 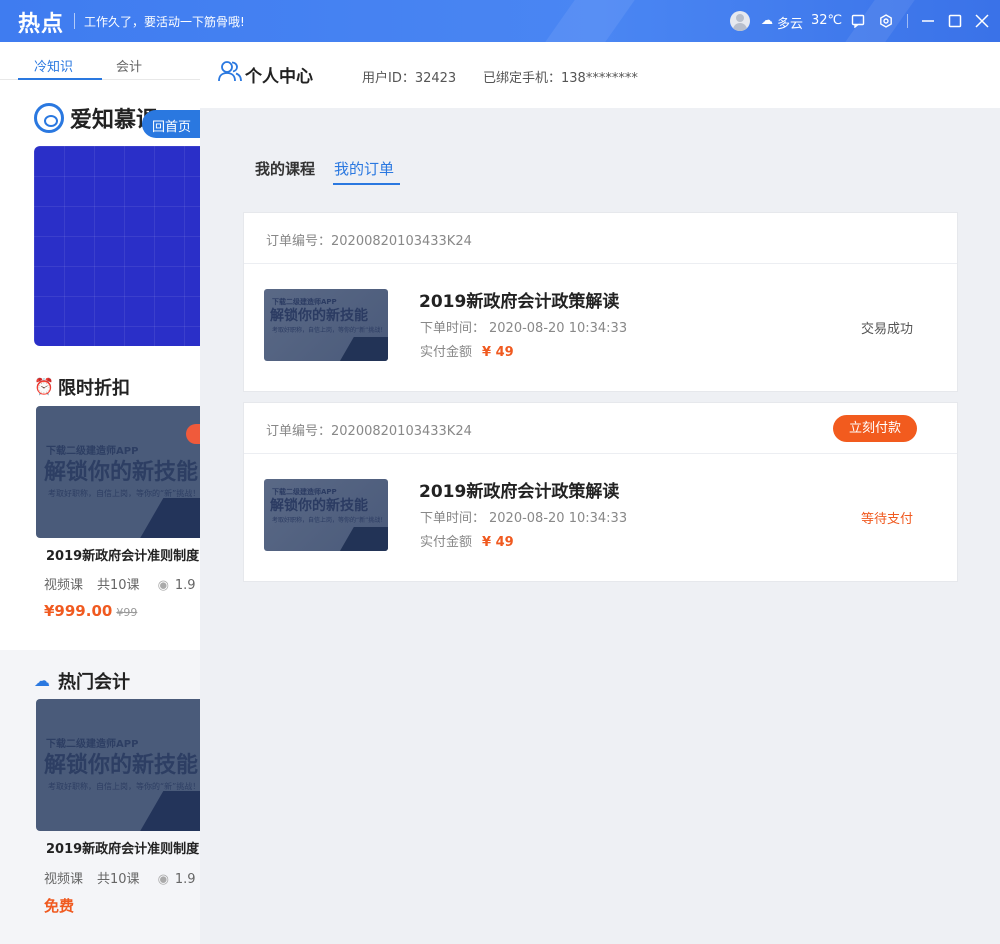 I want to click on promo-banner, so click(x=117, y=246).